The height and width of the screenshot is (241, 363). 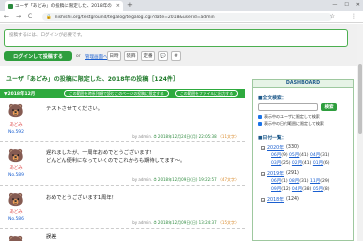 What do you see at coordinates (318, 163) in the screenshot?
I see `month-link: 01月` at bounding box center [318, 163].